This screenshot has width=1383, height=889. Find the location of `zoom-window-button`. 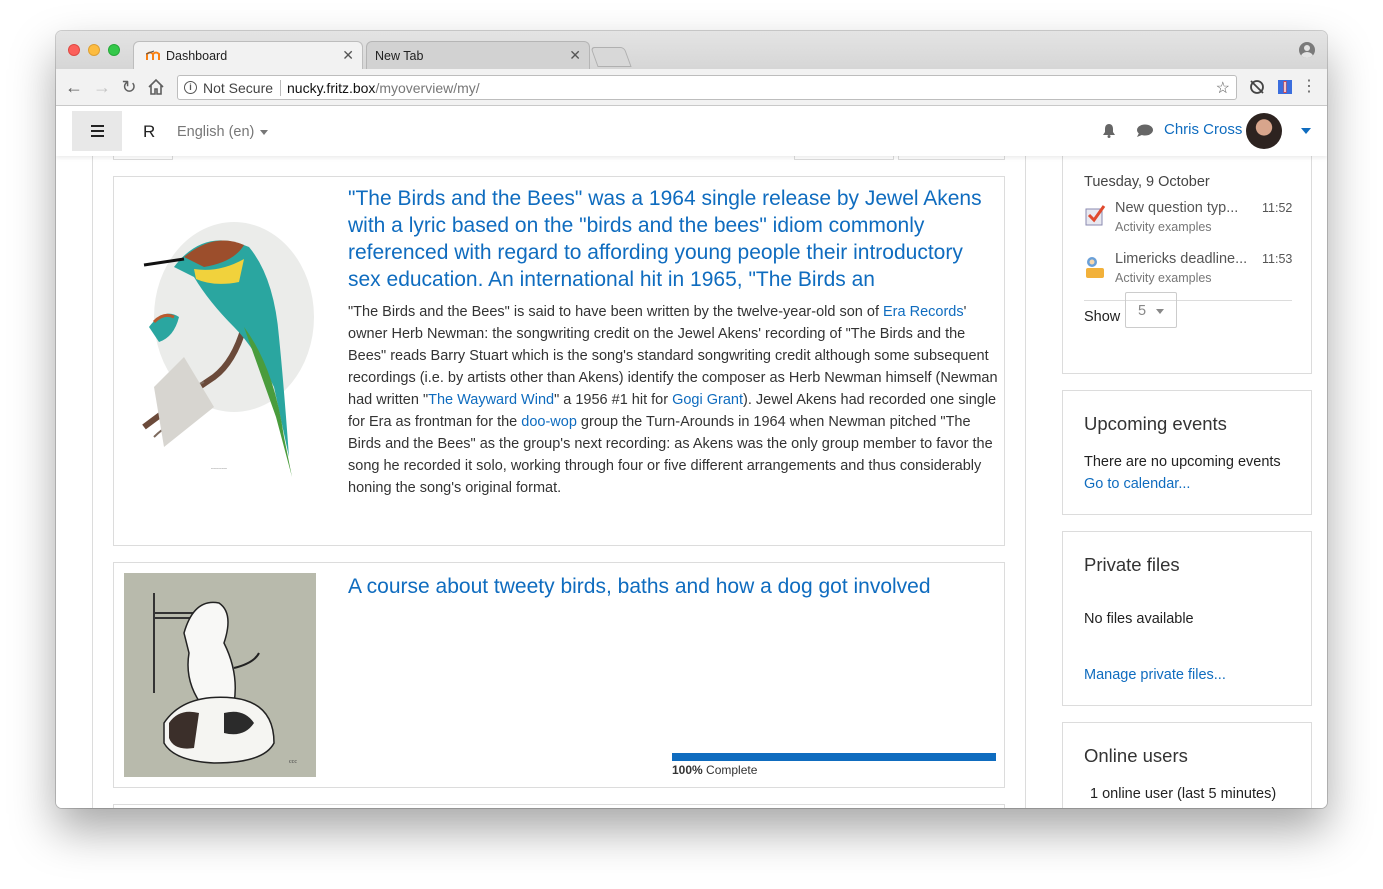

zoom-window-button is located at coordinates (114, 50).